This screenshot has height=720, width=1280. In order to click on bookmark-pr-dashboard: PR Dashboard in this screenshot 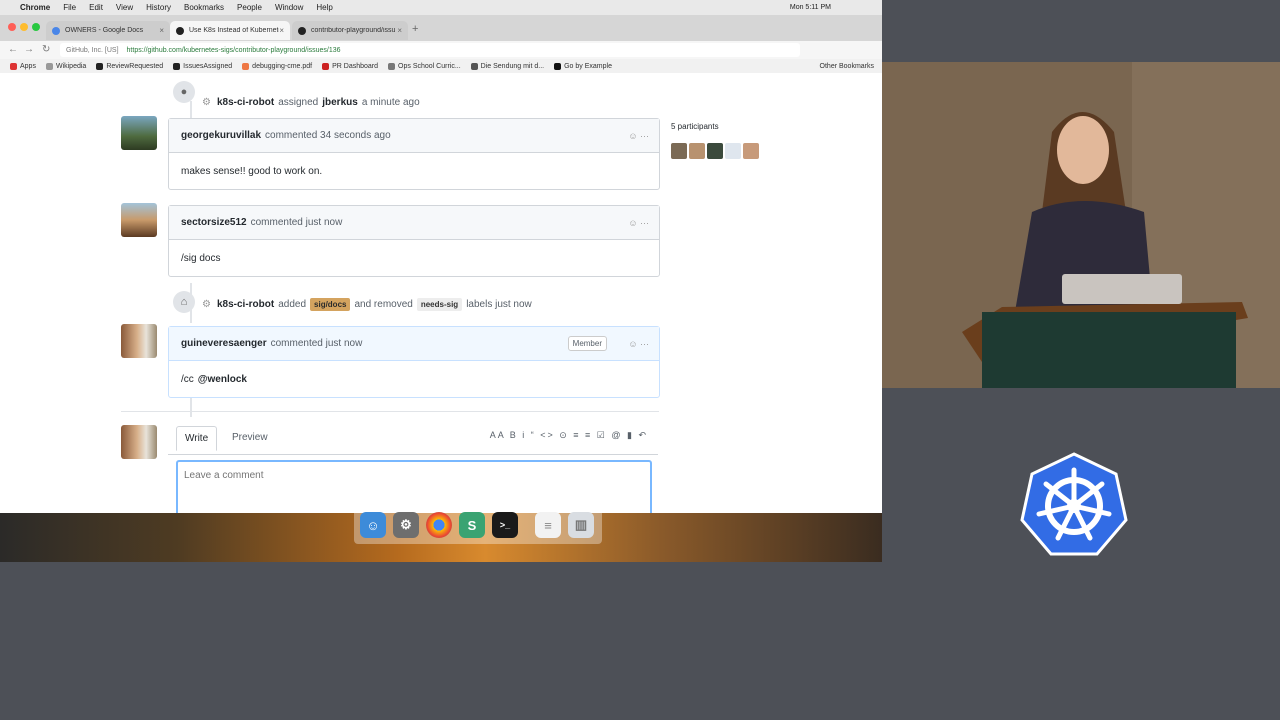, I will do `click(350, 66)`.